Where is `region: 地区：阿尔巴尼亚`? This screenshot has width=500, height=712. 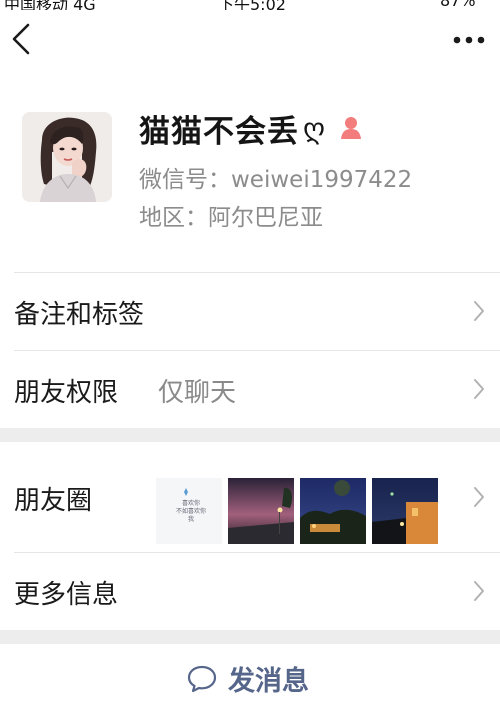
region: 地区：阿尔巴尼亚 is located at coordinates (231, 218).